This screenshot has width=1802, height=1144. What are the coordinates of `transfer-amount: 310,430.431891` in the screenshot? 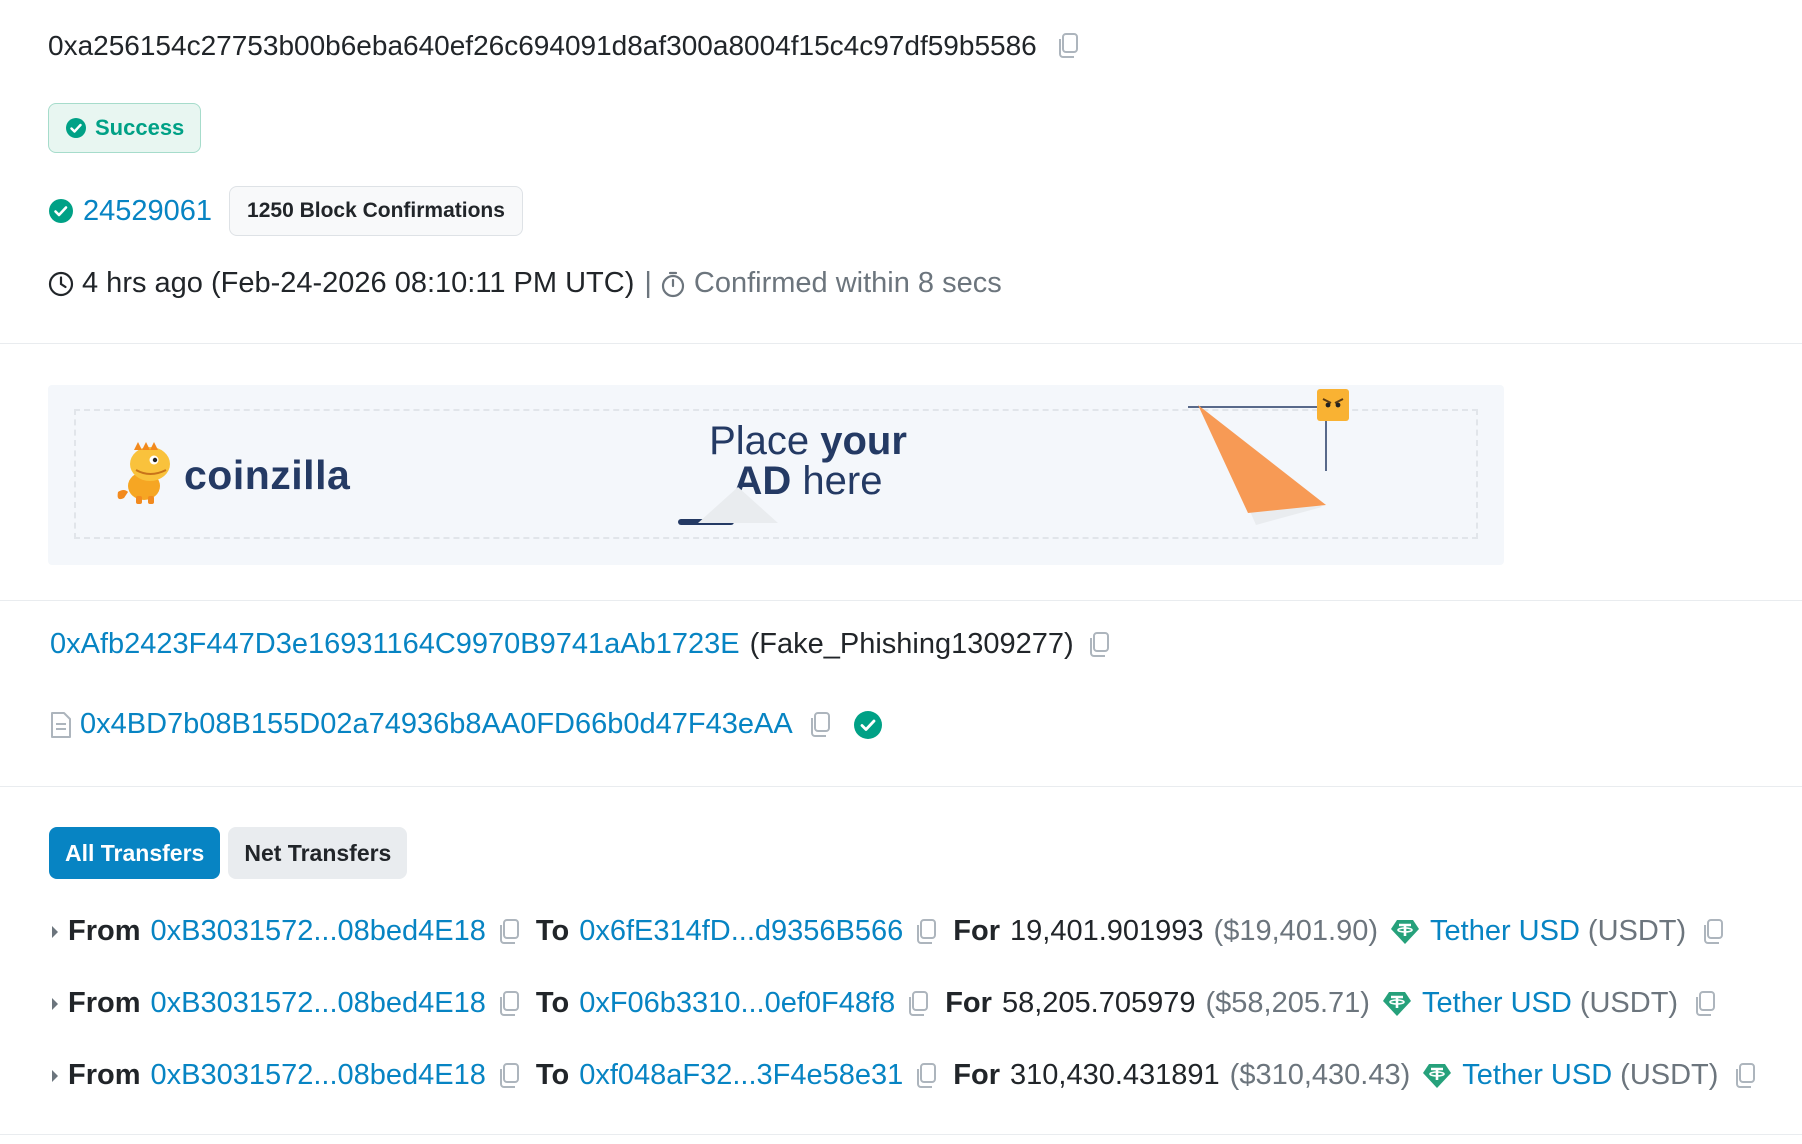 It's located at (1115, 1075).